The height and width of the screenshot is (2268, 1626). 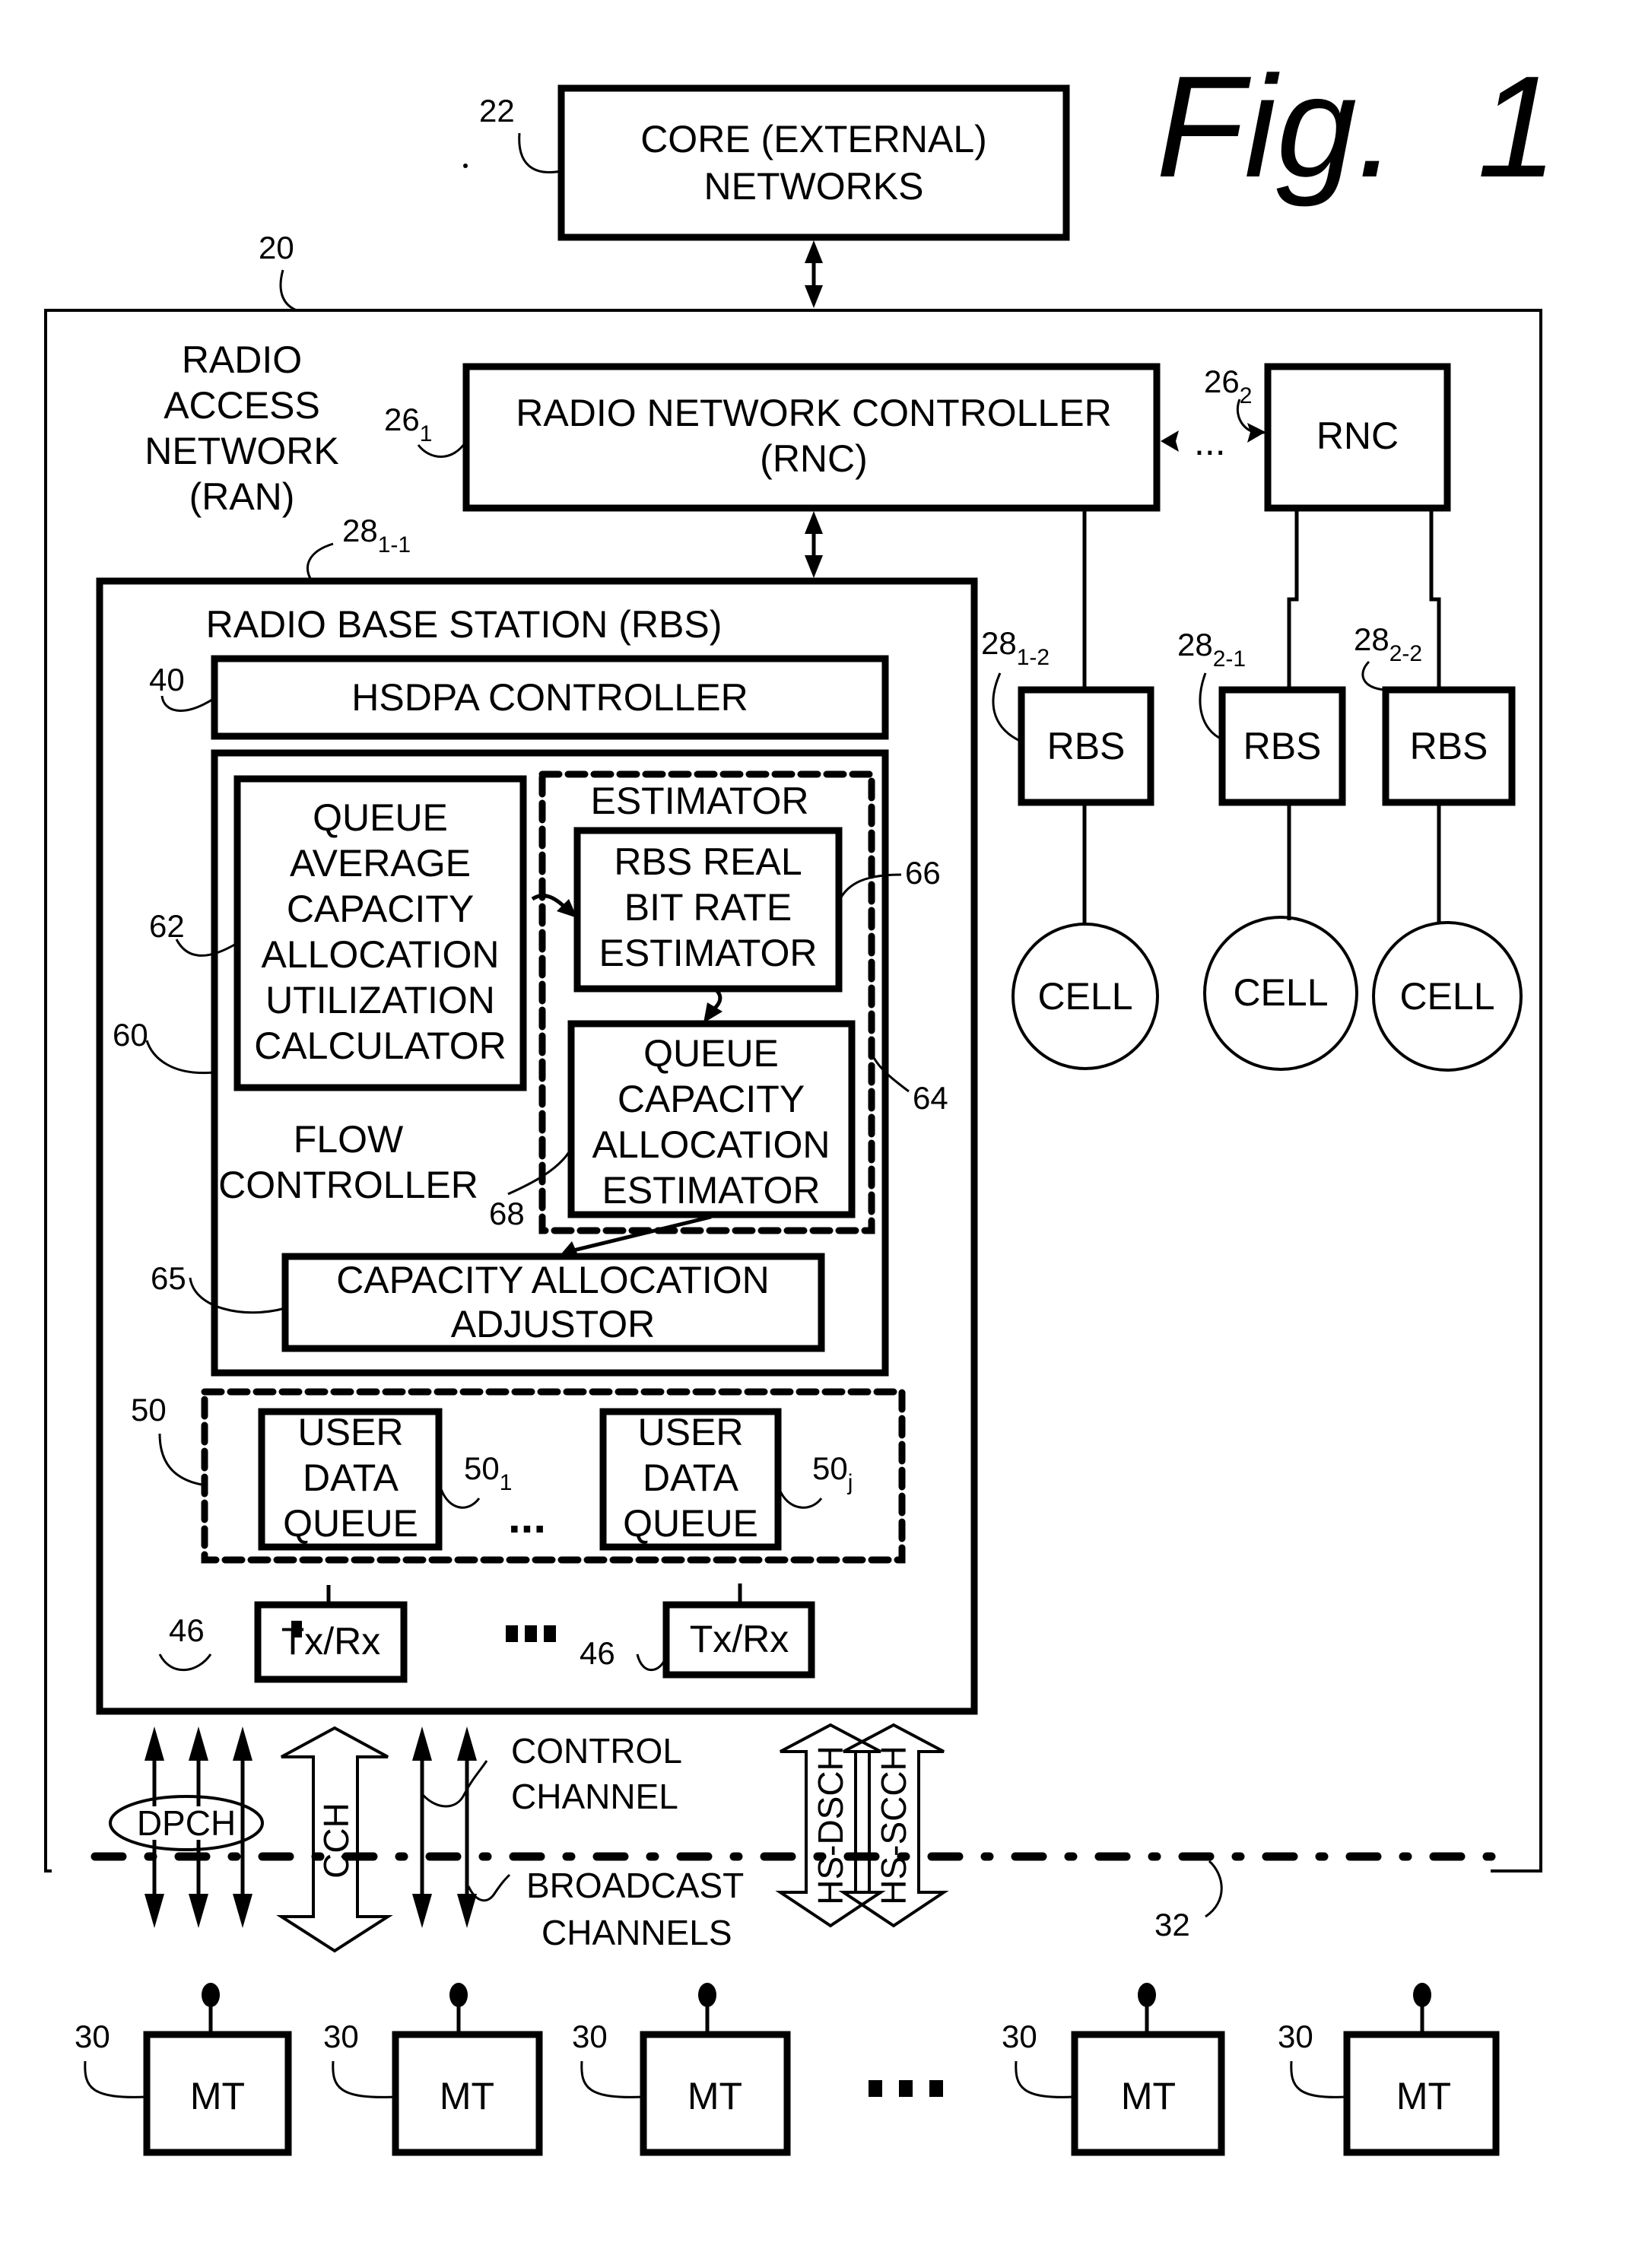 I want to click on rnc2-label: RNC, so click(x=1357, y=436).